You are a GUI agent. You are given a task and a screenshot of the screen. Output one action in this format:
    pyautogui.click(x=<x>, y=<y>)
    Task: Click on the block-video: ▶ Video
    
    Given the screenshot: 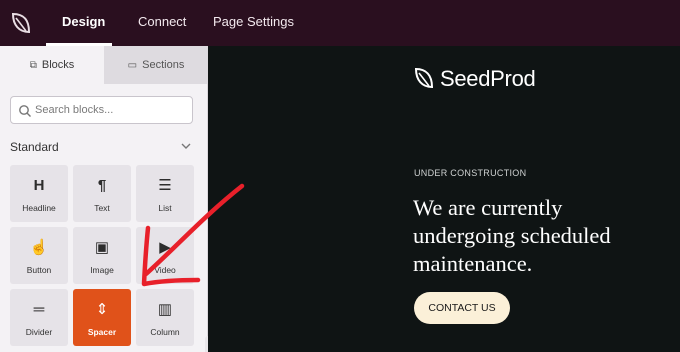 What is the action you would take?
    pyautogui.click(x=165, y=255)
    